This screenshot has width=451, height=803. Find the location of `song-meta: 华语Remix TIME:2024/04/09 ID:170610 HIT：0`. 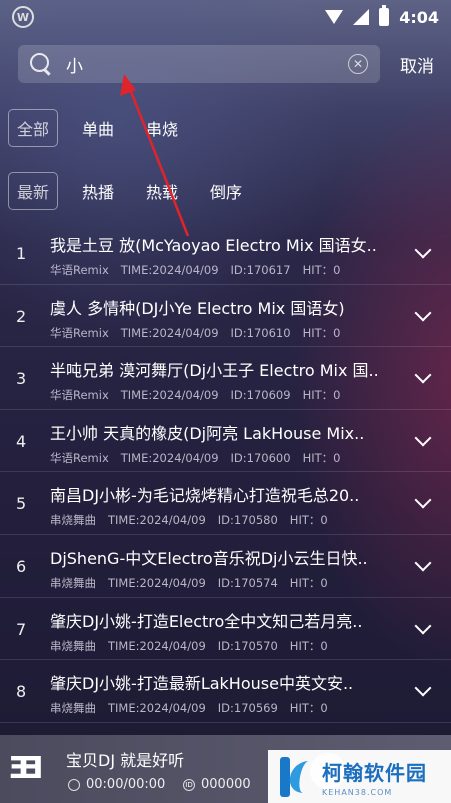

song-meta: 华语Remix TIME:2024/04/09 ID:170610 HIT：0 is located at coordinates (201, 333).